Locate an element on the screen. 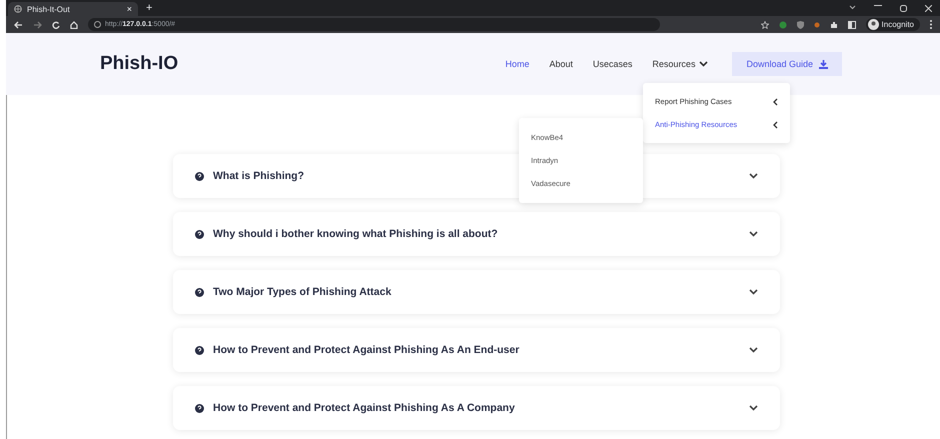 The height and width of the screenshot is (439, 940). info-icon is located at coordinates (97, 24).